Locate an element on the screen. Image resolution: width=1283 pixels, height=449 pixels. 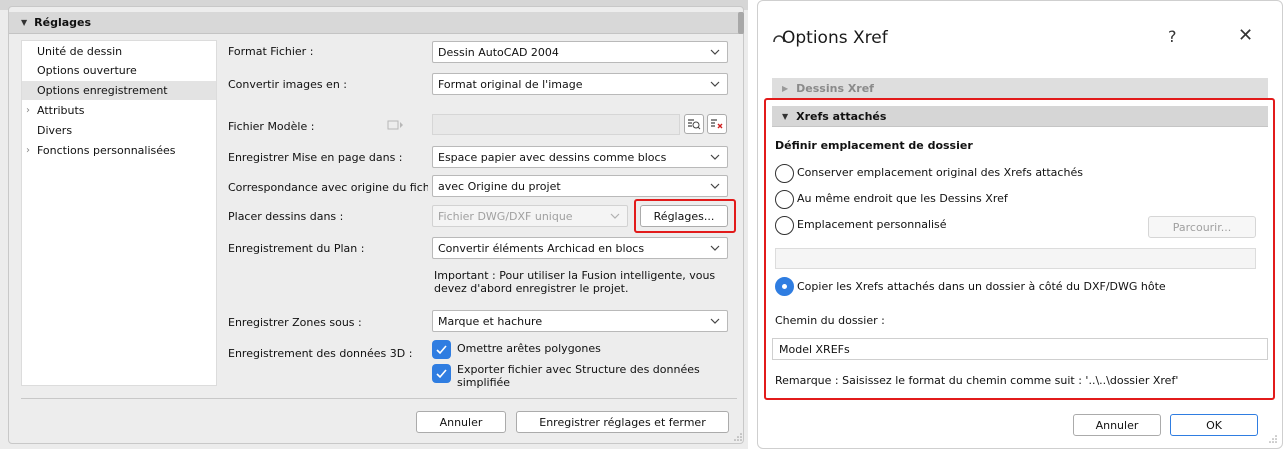
collapsed-triangle-icon: ▶ is located at coordinates (785, 88).